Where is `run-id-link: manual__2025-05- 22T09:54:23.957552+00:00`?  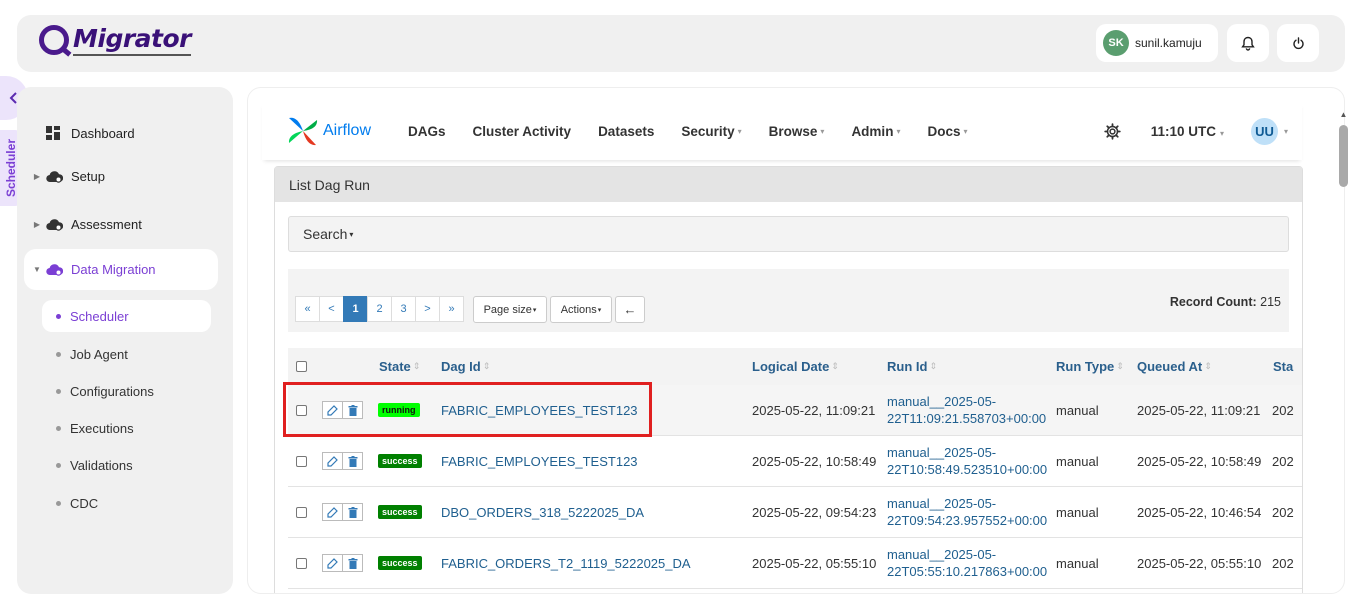 run-id-link: manual__2025-05- 22T09:54:23.957552+00:00 is located at coordinates (967, 512).